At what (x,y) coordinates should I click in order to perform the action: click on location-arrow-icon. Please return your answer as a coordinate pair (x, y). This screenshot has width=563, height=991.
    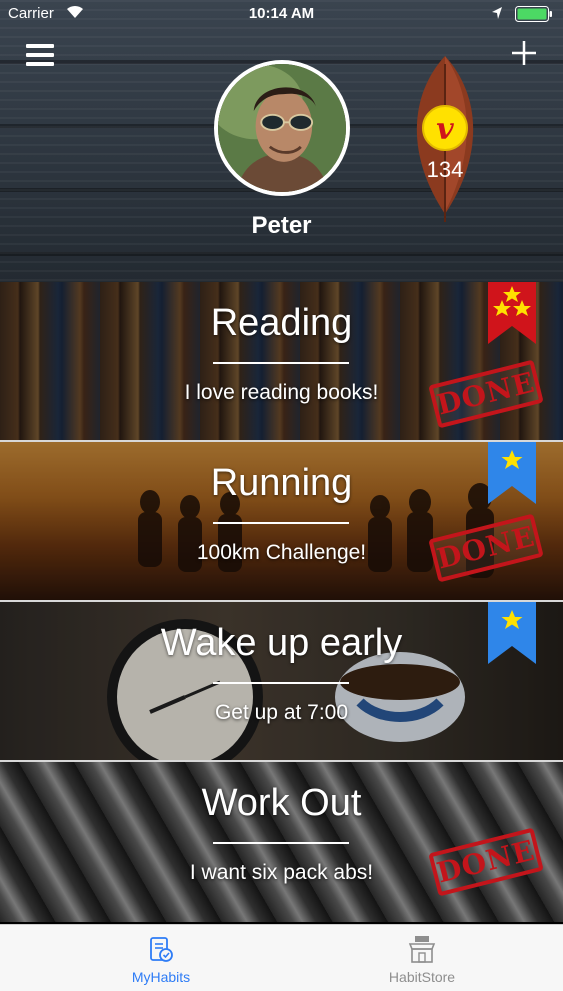
    Looking at the image, I should click on (497, 13).